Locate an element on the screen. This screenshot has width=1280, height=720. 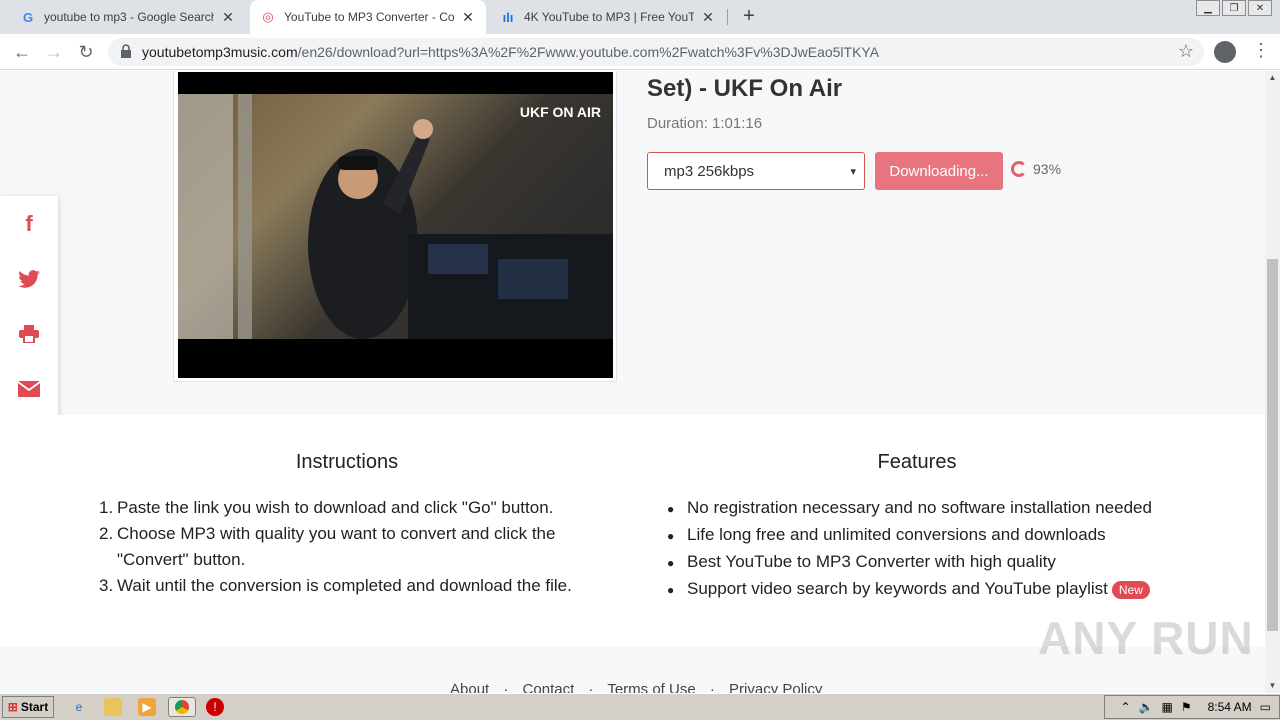
instructions-title: Instructions is located at coordinates (347, 462).